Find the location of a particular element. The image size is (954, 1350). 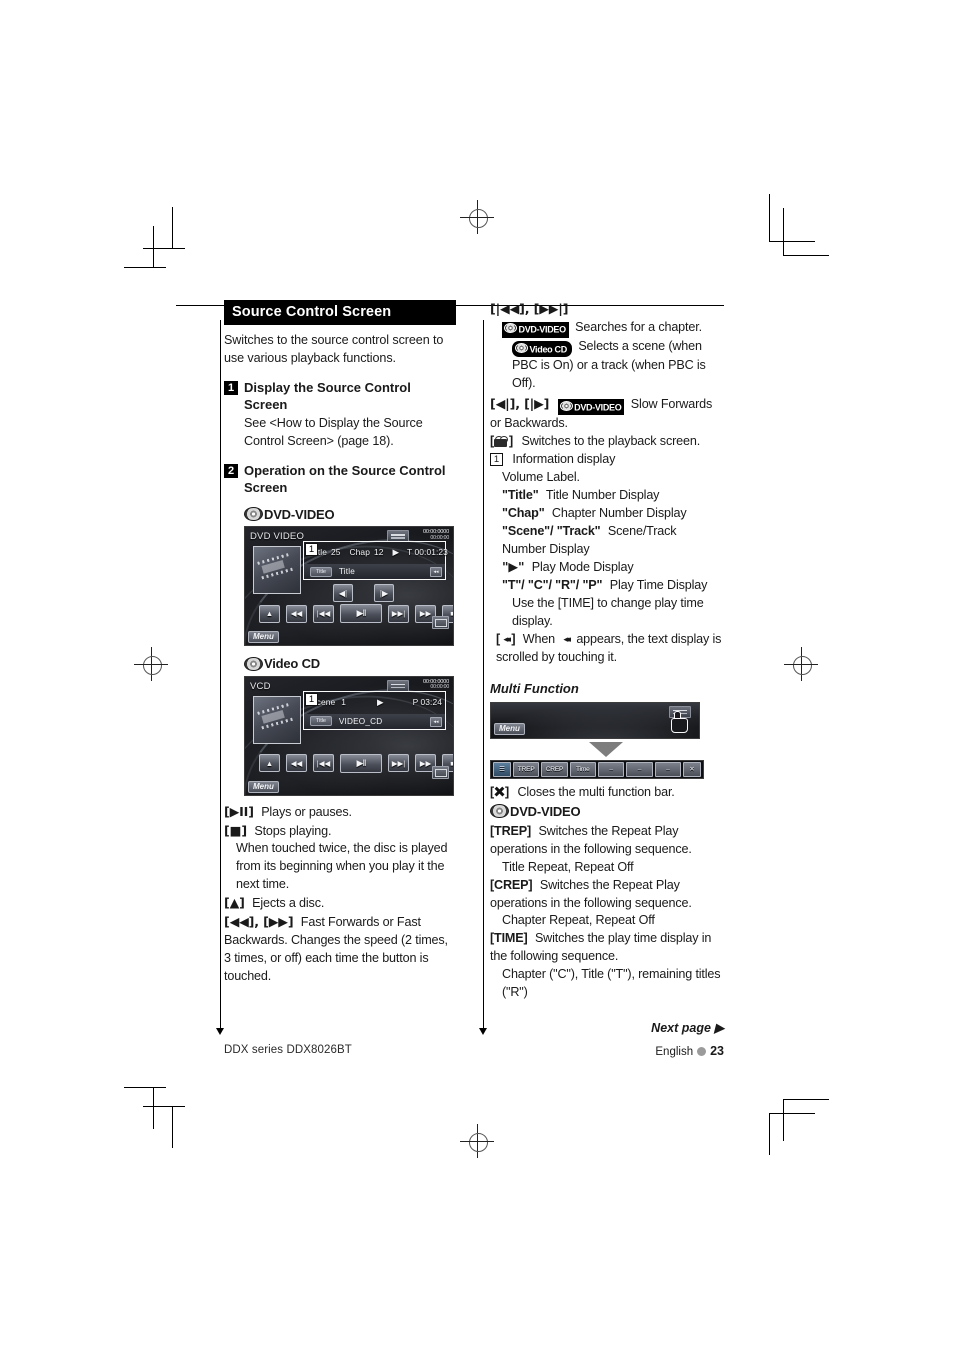

dvd-chap-label: Chap is located at coordinates (359, 552).